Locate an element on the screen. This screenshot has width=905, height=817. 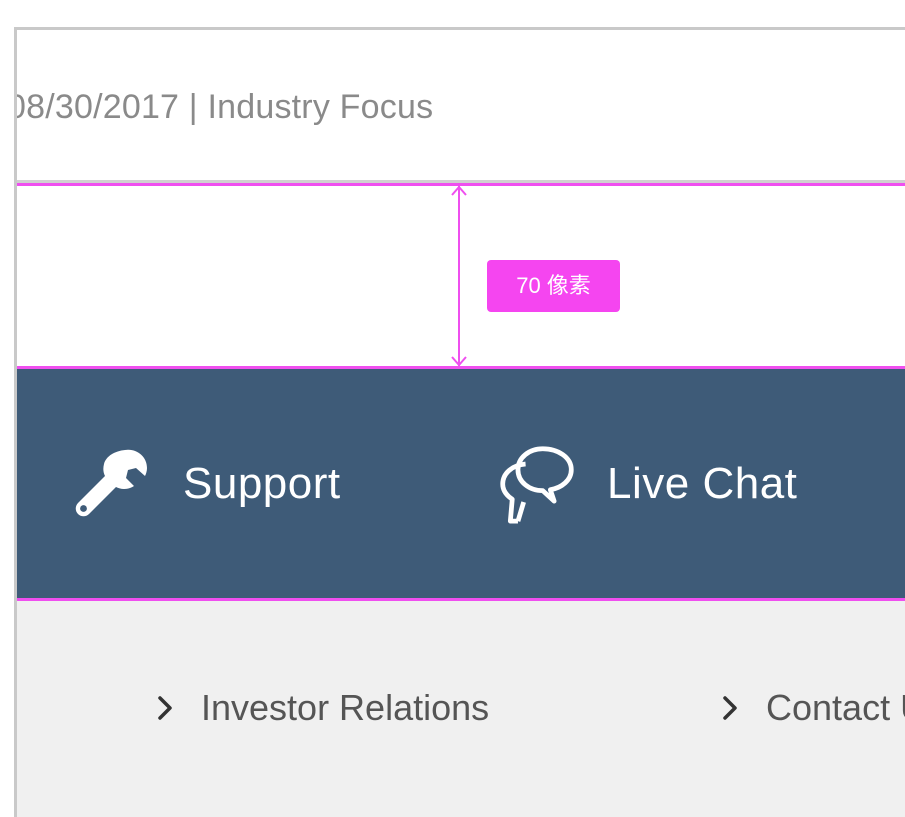
wrench-icon is located at coordinates (113, 484).